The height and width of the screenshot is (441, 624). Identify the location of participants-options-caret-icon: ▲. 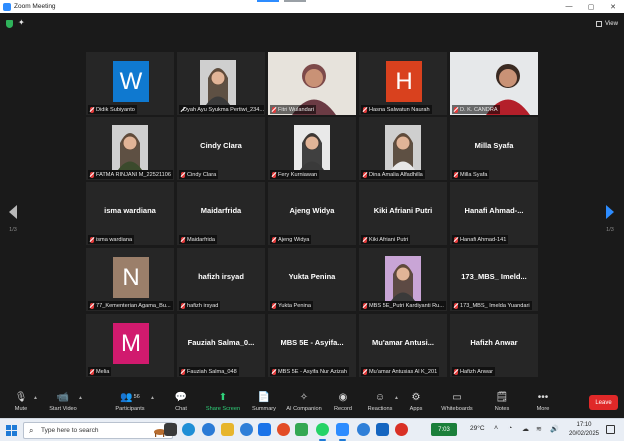
(152, 398).